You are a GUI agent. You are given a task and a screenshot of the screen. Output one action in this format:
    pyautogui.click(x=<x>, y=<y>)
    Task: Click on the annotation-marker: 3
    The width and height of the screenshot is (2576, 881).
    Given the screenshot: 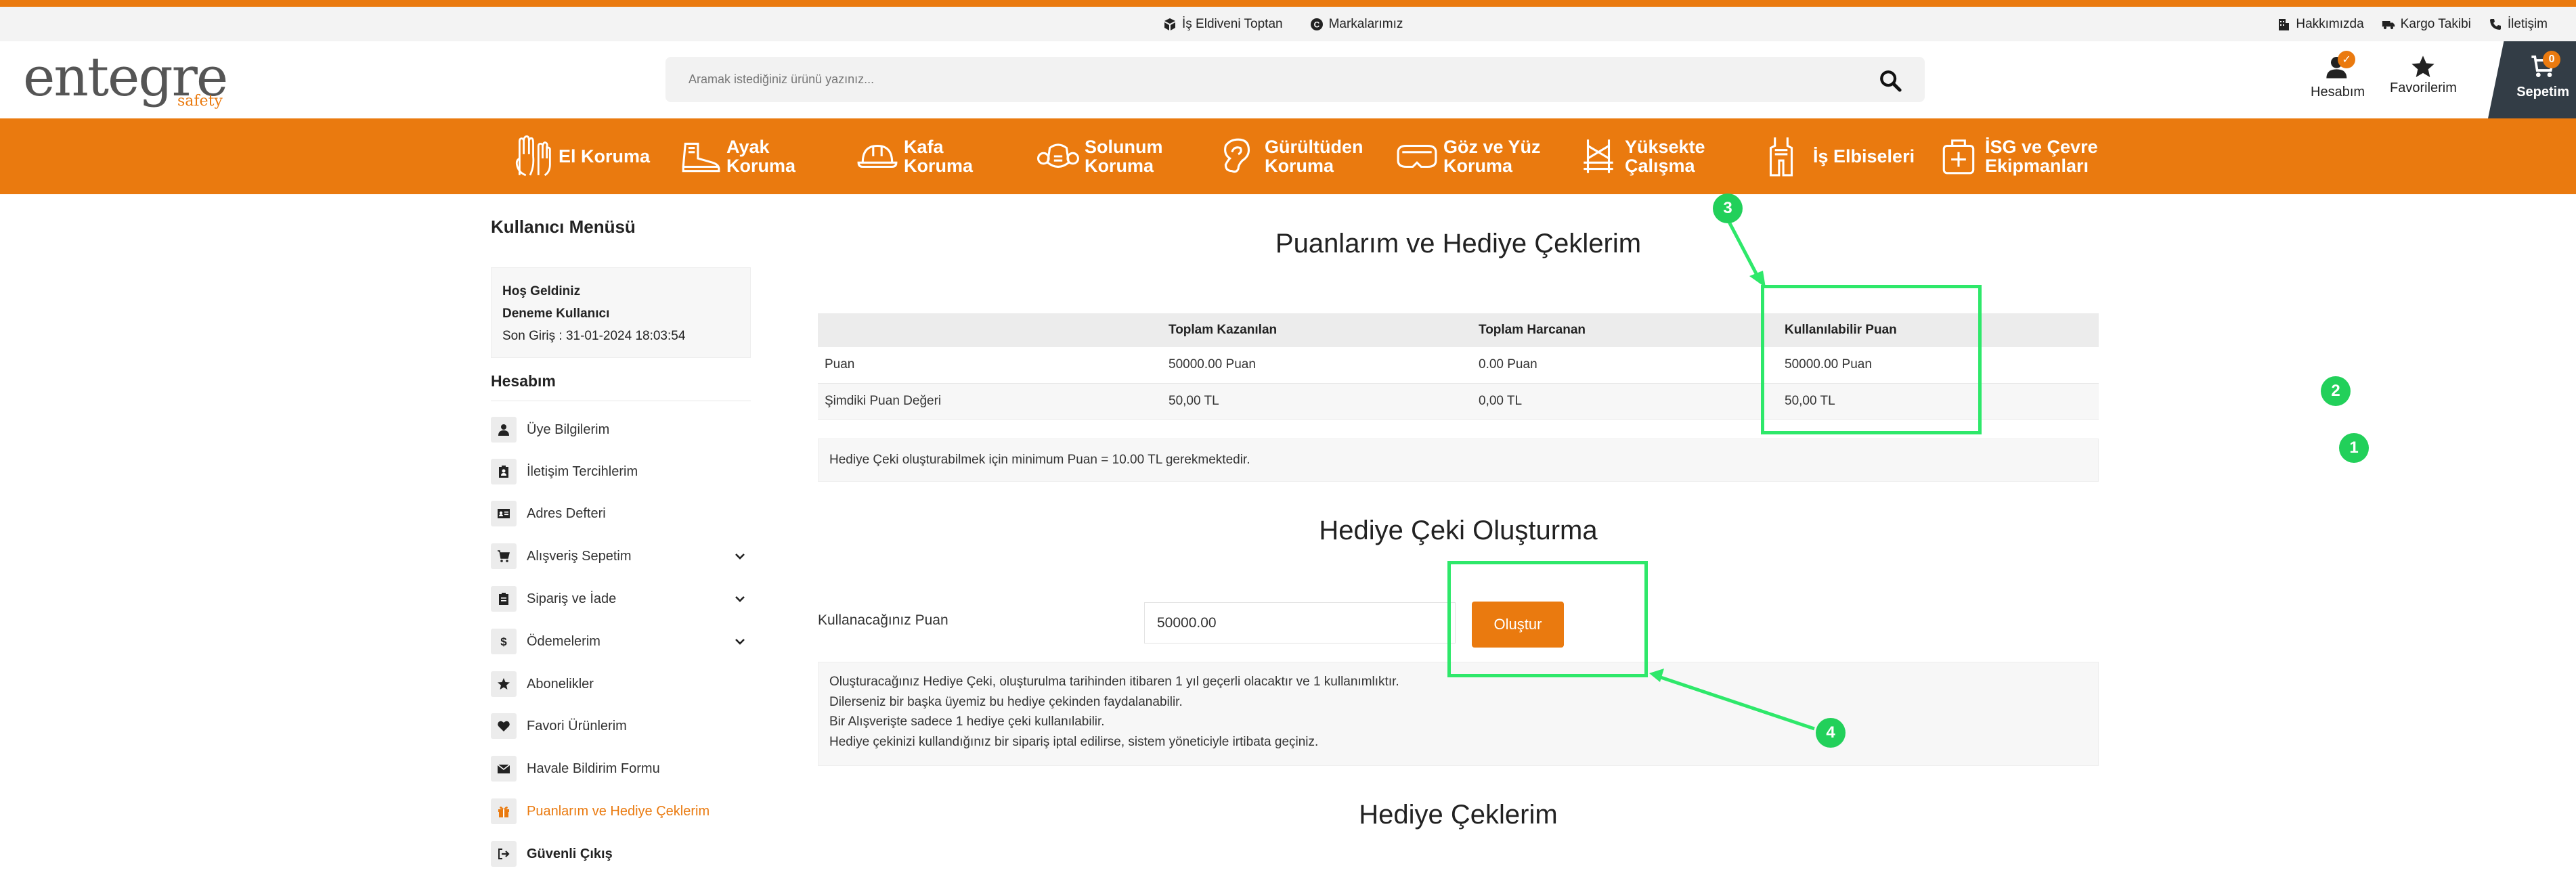 What is the action you would take?
    pyautogui.click(x=1728, y=208)
    